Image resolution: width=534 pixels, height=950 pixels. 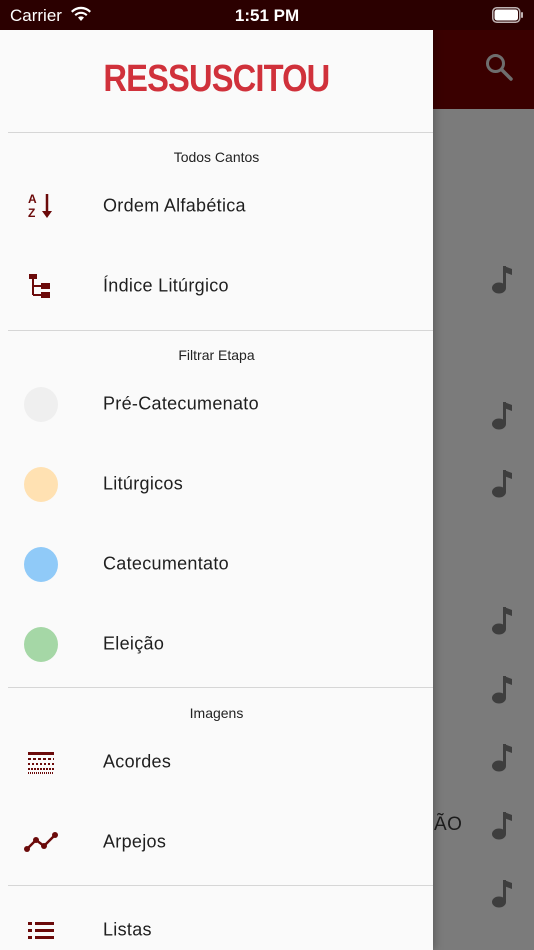 I want to click on list-icon, so click(x=41, y=930).